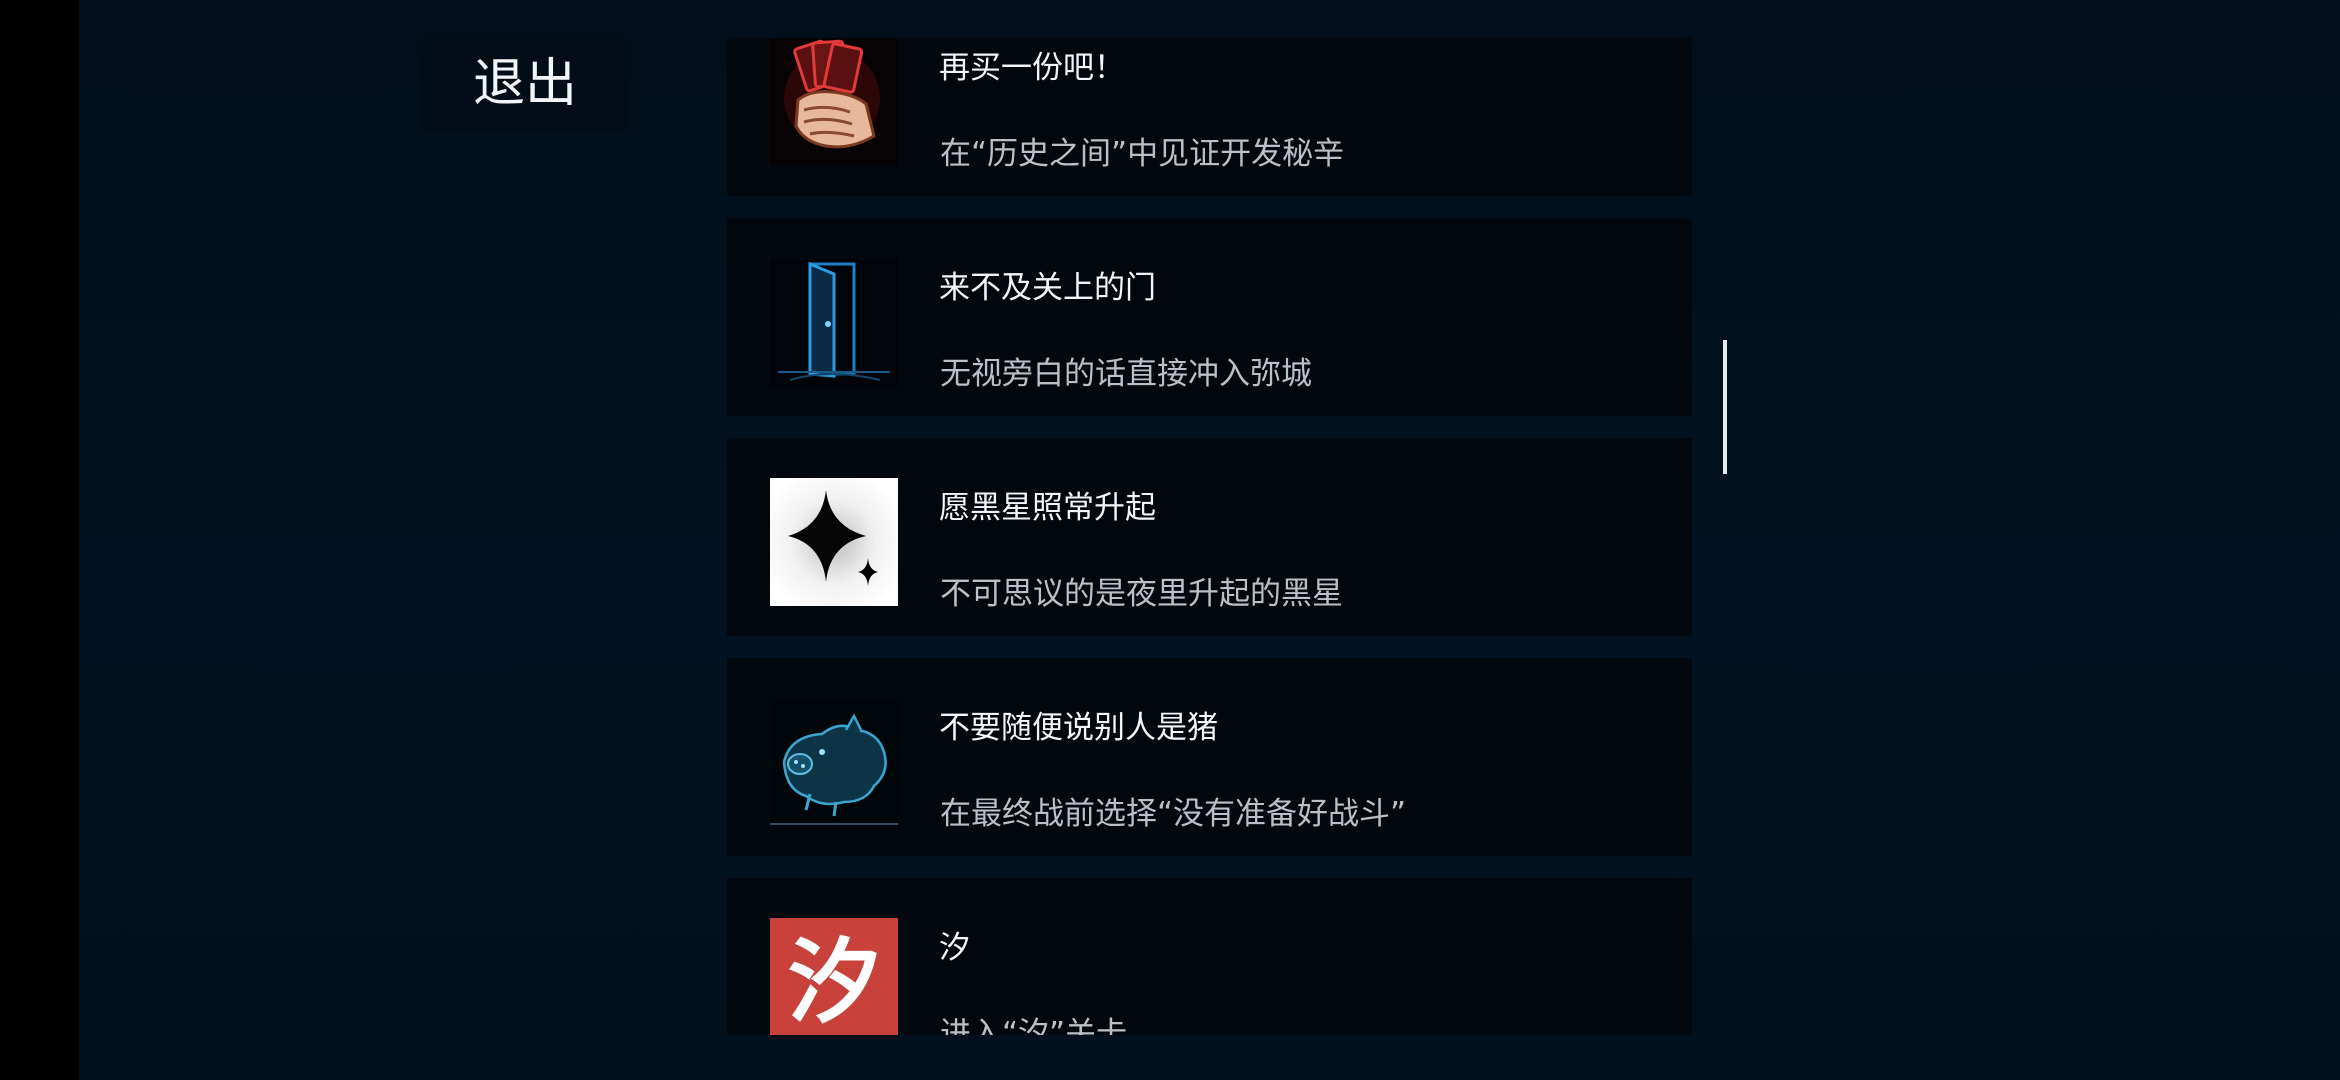  Describe the element at coordinates (1078, 728) in the screenshot. I see `achievement-title: 不要随便说别人是猪` at that location.